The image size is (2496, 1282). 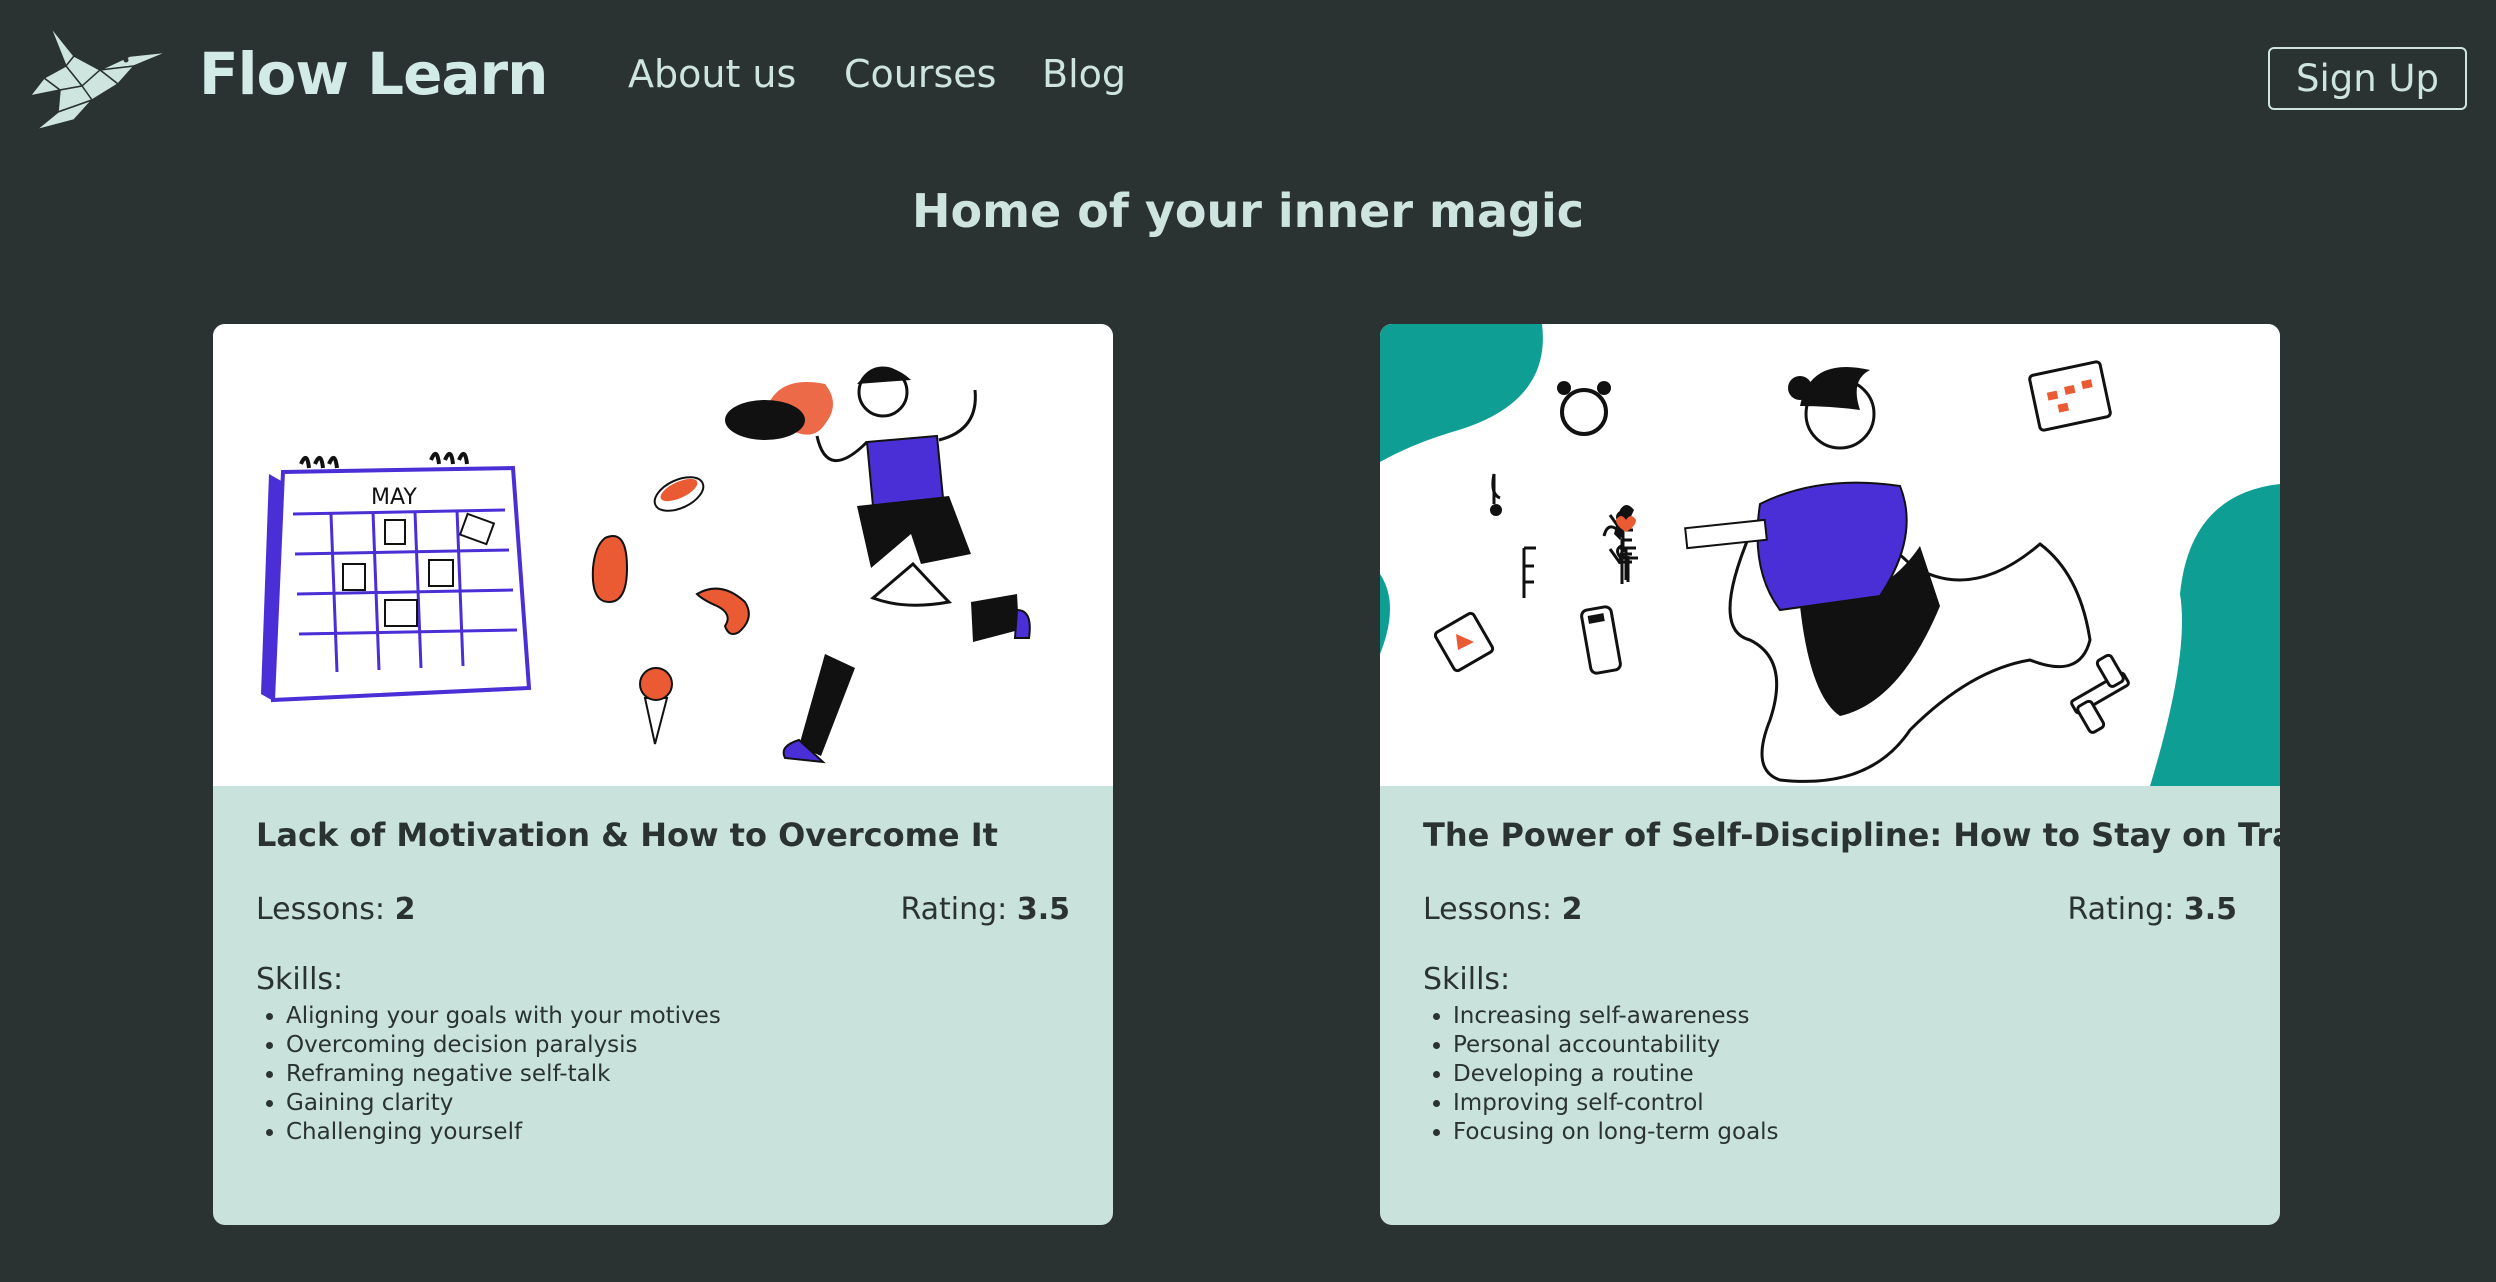 I want to click on calendar-illustration: MAY, so click(x=396, y=577).